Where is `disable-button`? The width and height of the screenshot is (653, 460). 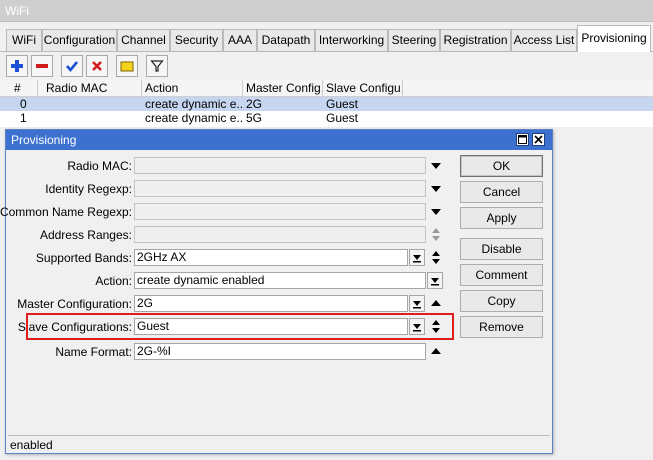 disable-button is located at coordinates (97, 66).